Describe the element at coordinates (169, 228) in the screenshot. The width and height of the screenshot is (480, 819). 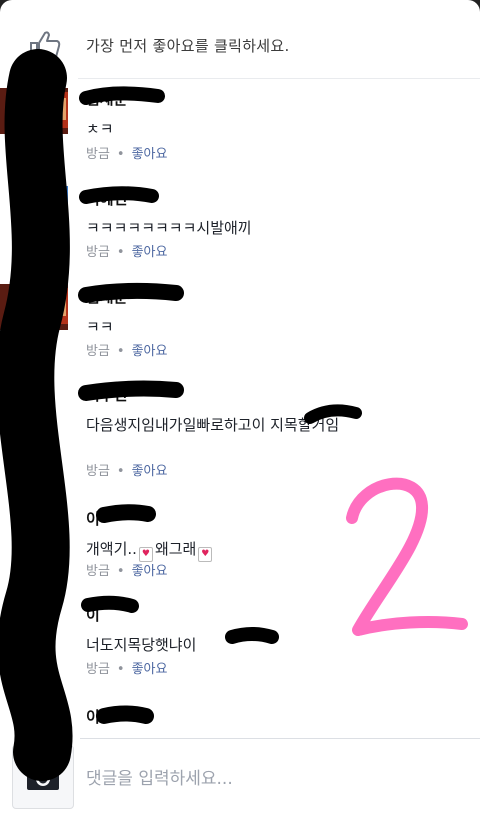
I see `comment-text: ㅋㅋㅋㅋㅋㅋㅋㅋ시발애끼` at that location.